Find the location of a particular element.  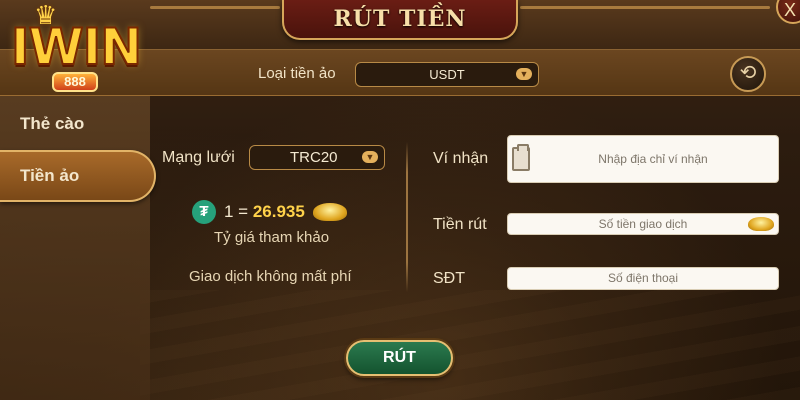

network-label: Mạng lưới is located at coordinates (198, 157).